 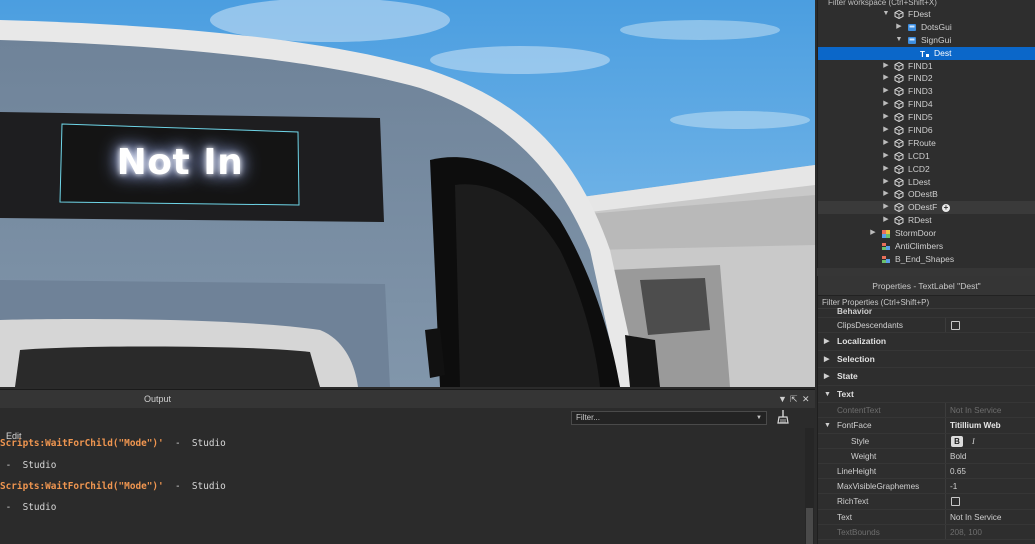 I want to click on tree-item-find5: ▶ FIND5, so click(x=926, y=117).